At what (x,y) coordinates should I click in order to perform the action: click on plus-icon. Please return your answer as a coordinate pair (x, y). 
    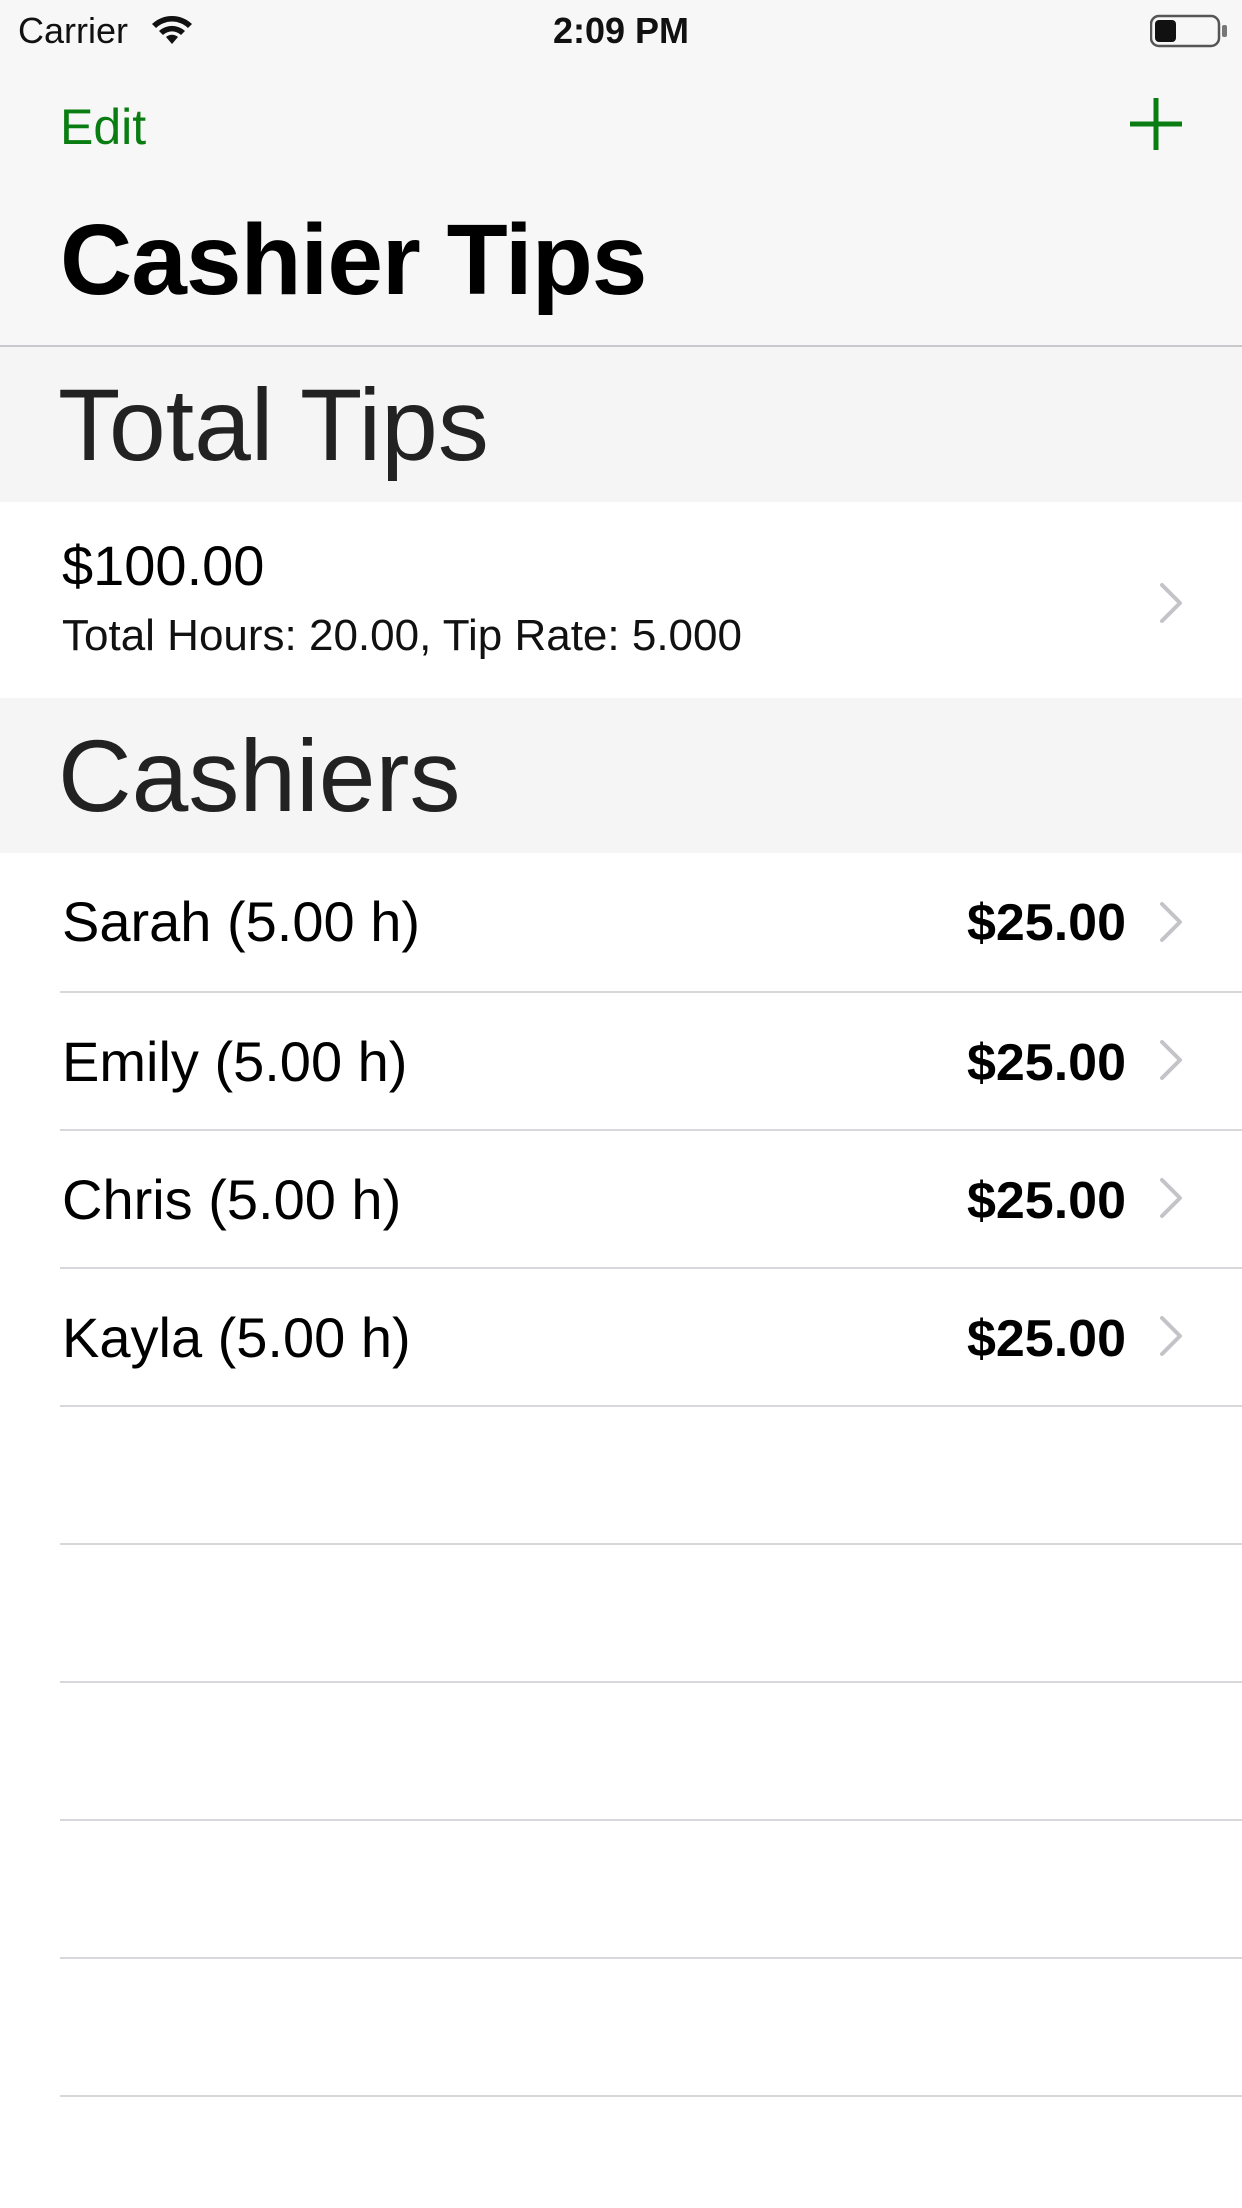
    Looking at the image, I should click on (1156, 124).